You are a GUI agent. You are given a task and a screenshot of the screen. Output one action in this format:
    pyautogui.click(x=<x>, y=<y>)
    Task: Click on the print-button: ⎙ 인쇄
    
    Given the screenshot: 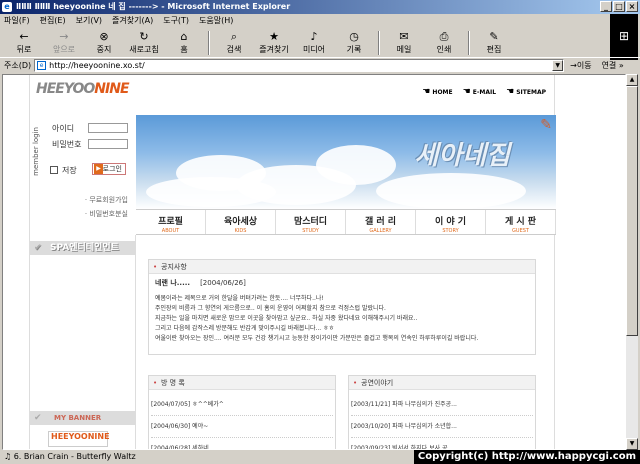 What is the action you would take?
    pyautogui.click(x=444, y=43)
    